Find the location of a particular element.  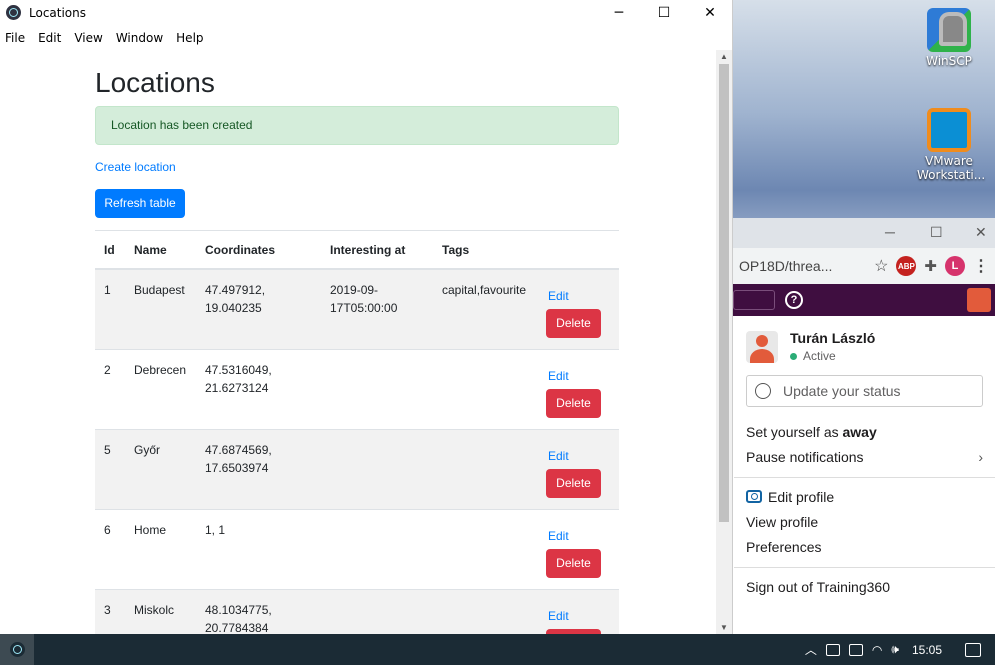

table-row: 2 Debrecen 47.5316049, 21.6273124 Edit Delete is located at coordinates (357, 389).